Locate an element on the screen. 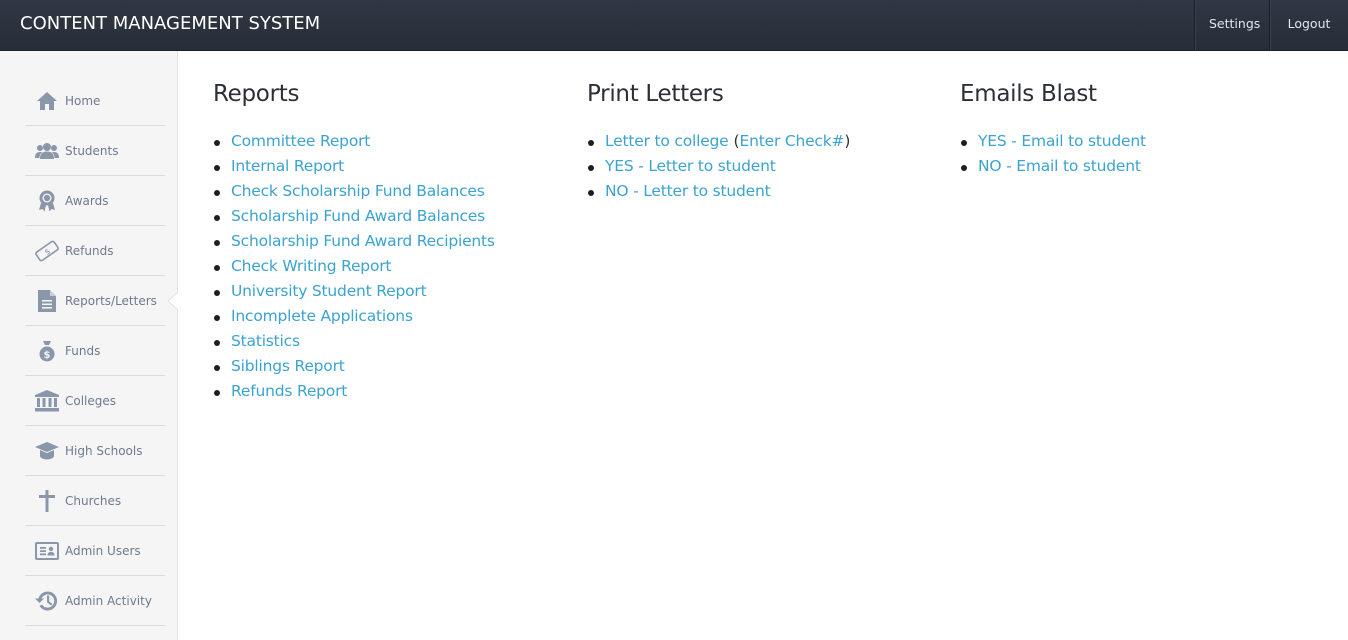 This screenshot has width=1348, height=640. institution-icon is located at coordinates (47, 401).